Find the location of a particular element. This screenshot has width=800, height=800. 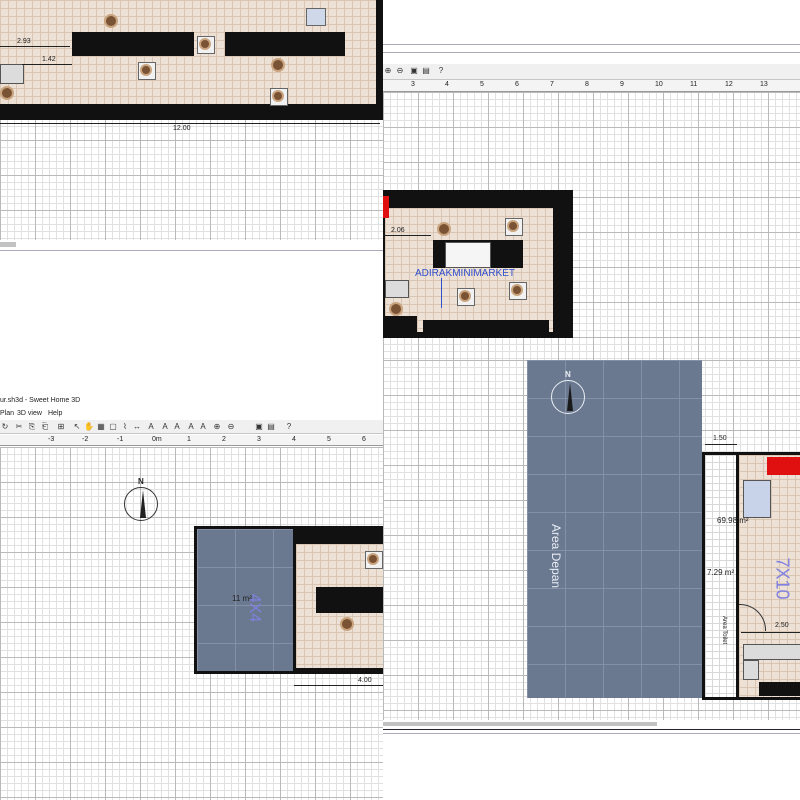

area-toilet-label: Area Toilet is located at coordinates (724, 630).